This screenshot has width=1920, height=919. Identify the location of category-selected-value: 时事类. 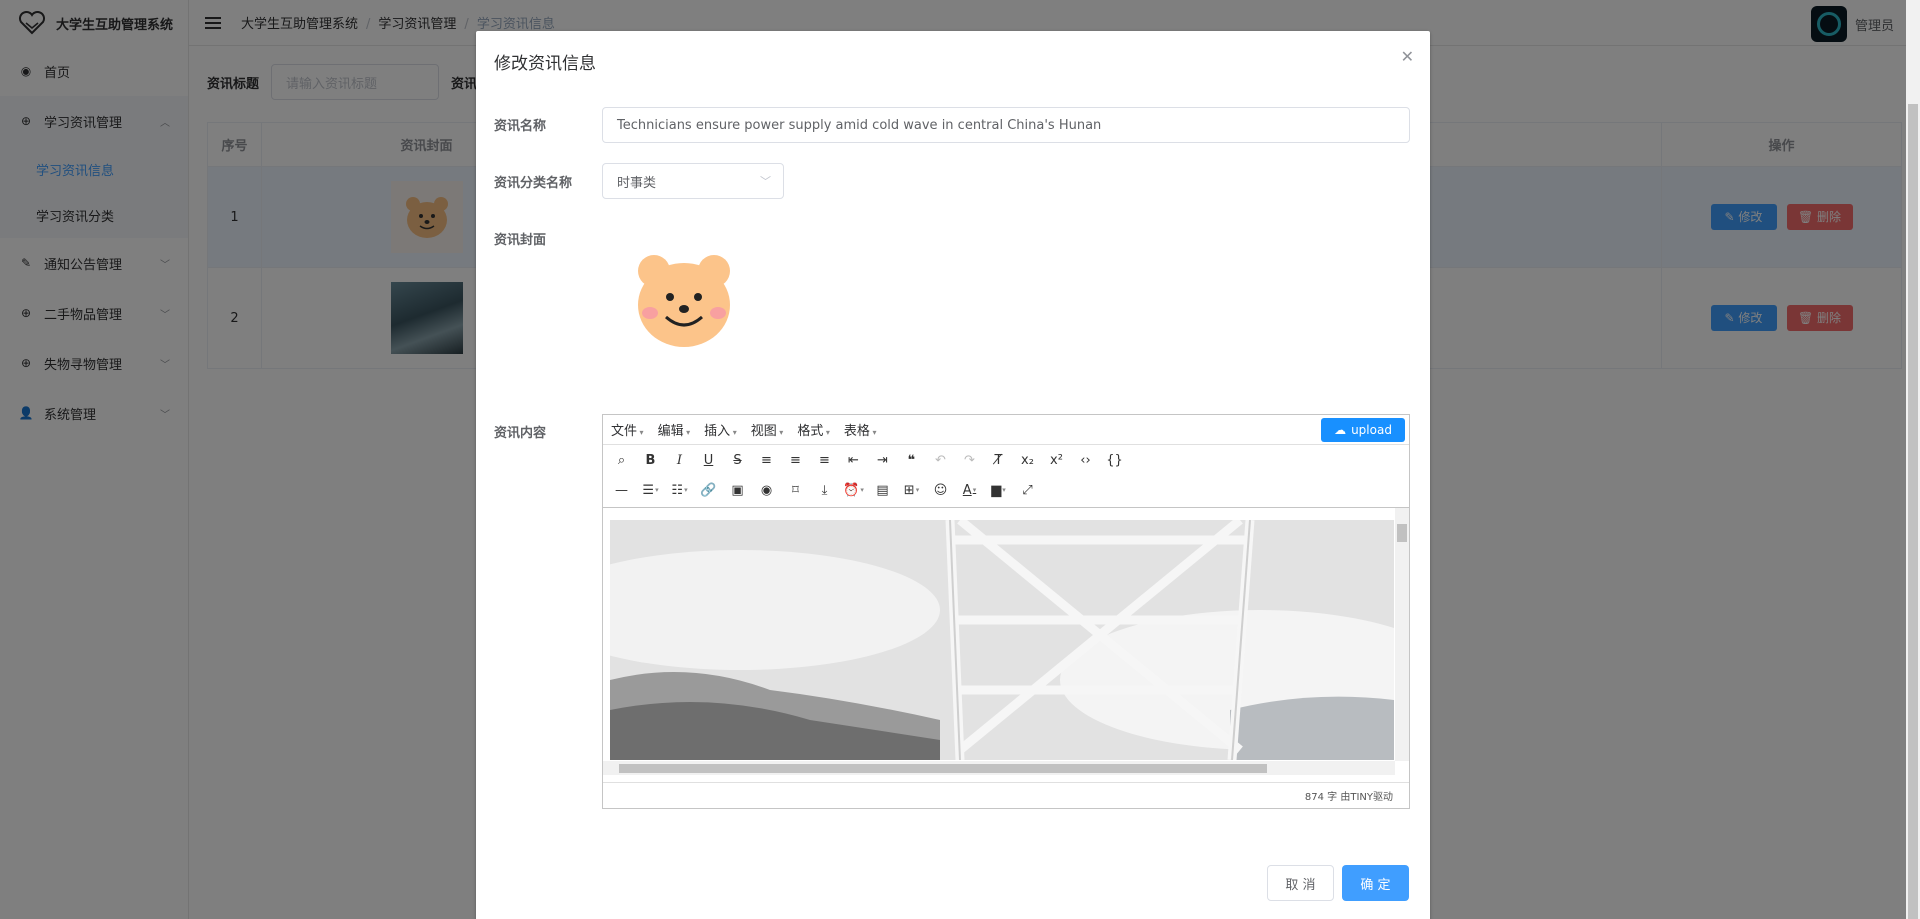
(637, 183).